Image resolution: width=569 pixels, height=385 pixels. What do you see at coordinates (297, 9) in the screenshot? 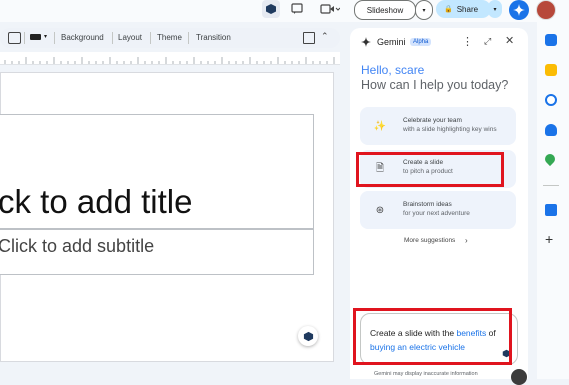
I see `comment-icon` at bounding box center [297, 9].